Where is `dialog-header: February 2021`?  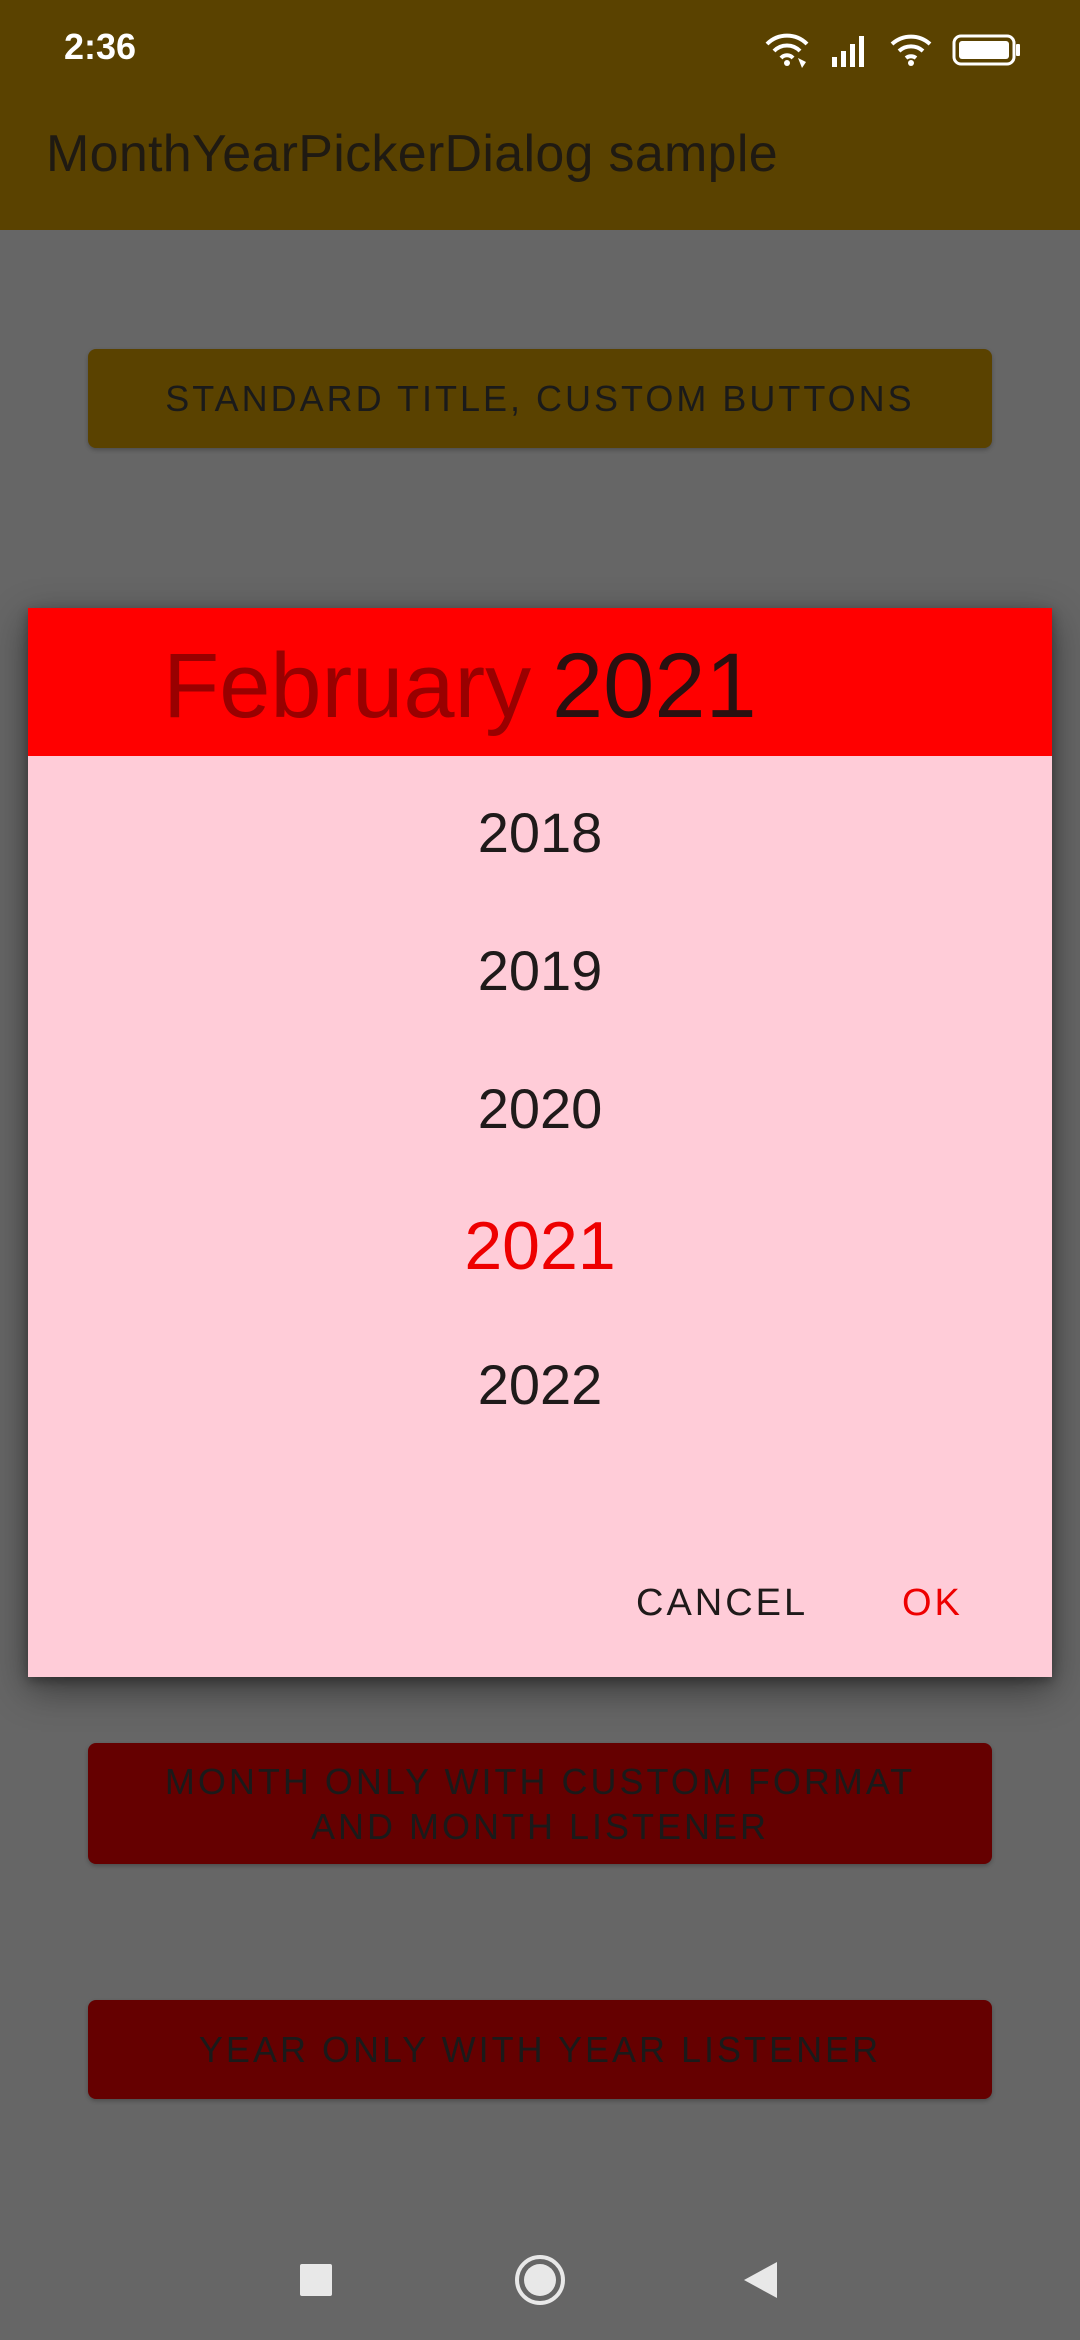 dialog-header: February 2021 is located at coordinates (540, 682).